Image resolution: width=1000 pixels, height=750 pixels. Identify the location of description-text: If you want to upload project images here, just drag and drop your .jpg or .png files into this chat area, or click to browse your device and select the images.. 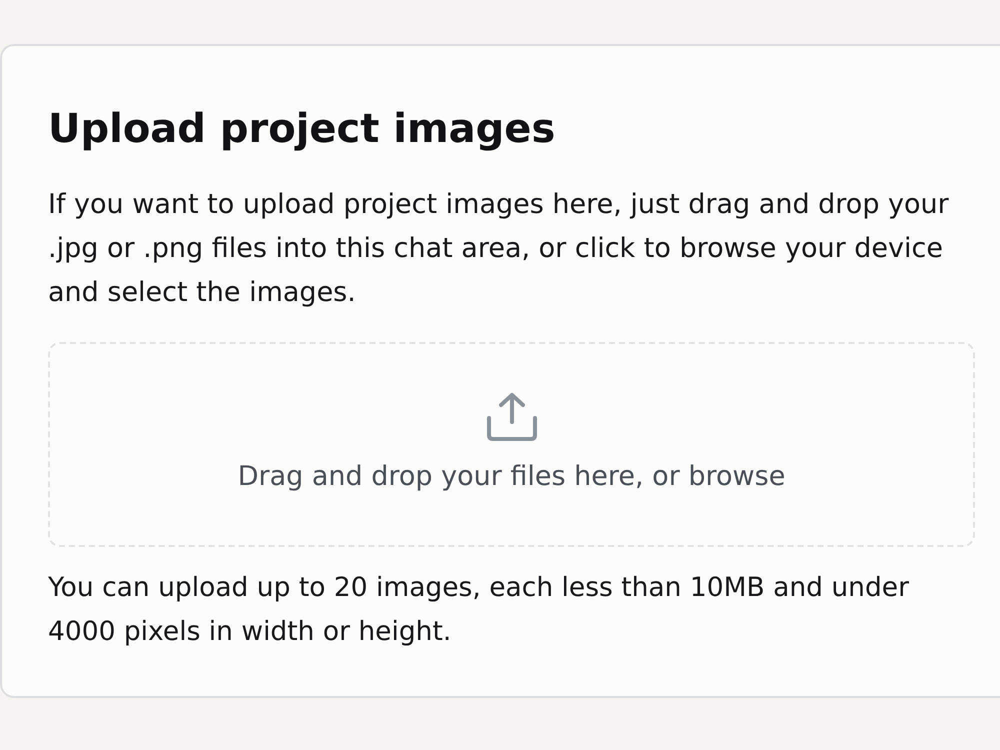
(499, 249).